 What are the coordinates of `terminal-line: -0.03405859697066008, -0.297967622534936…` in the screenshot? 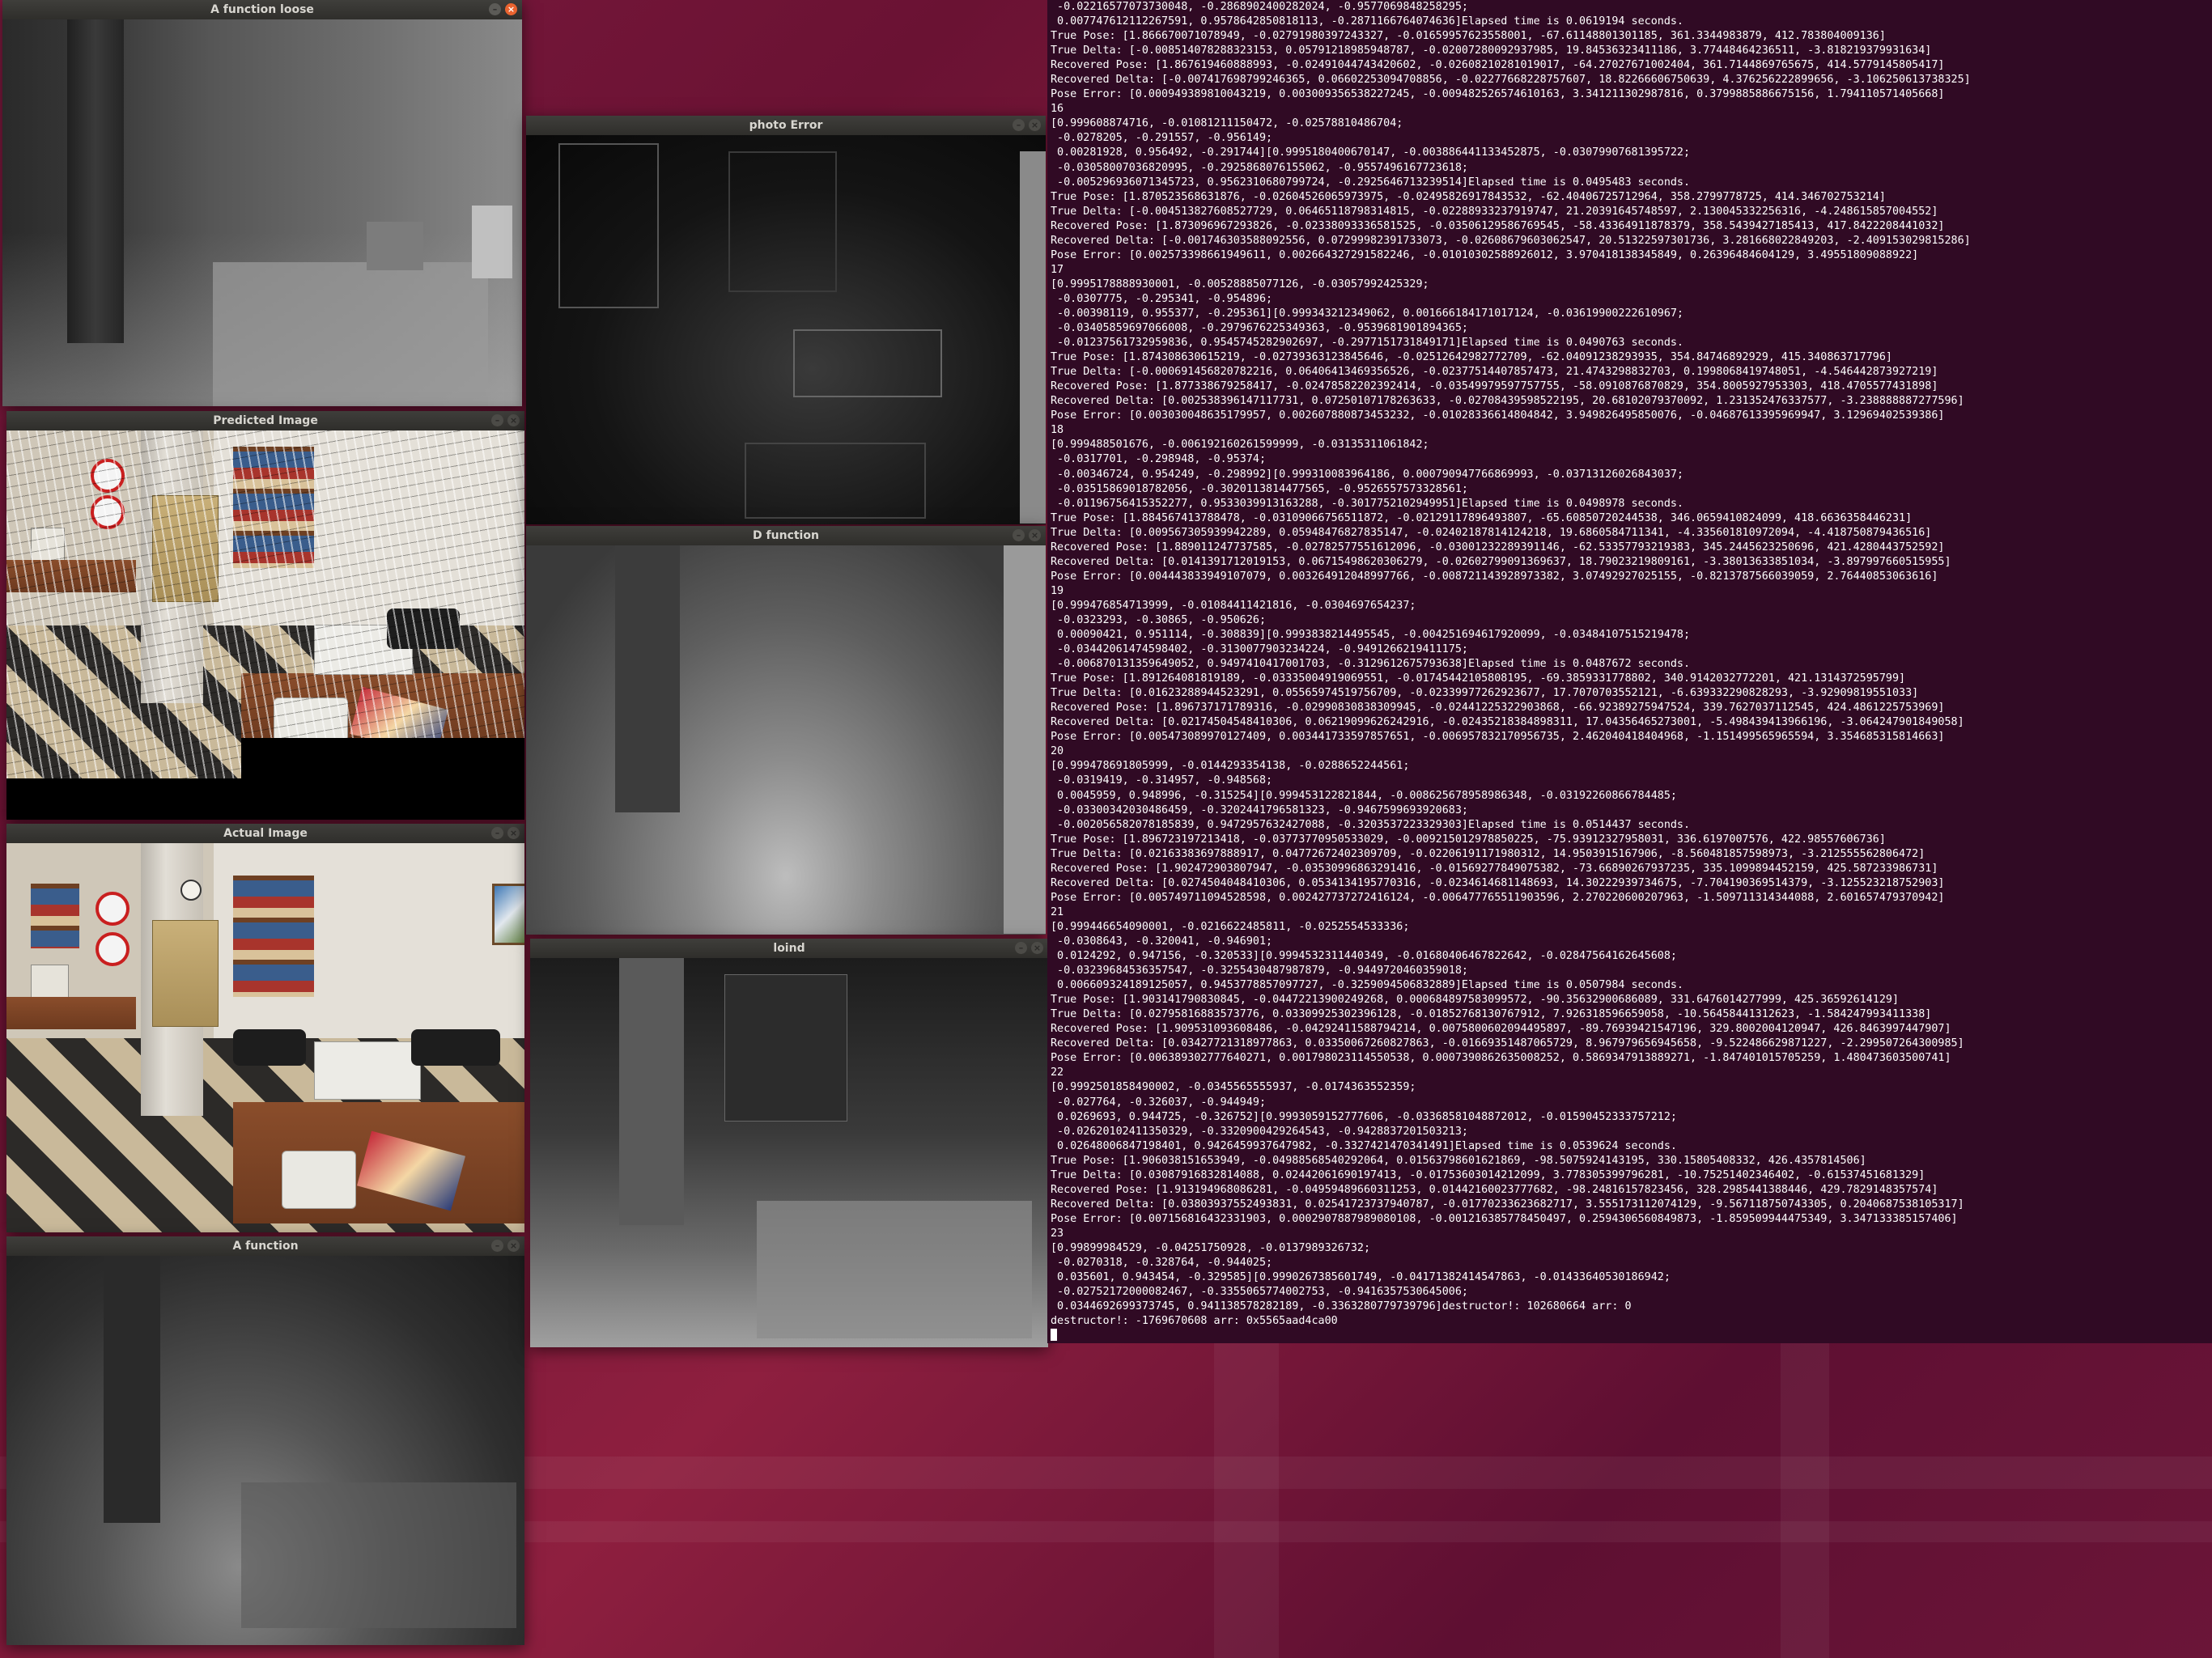 It's located at (1259, 328).